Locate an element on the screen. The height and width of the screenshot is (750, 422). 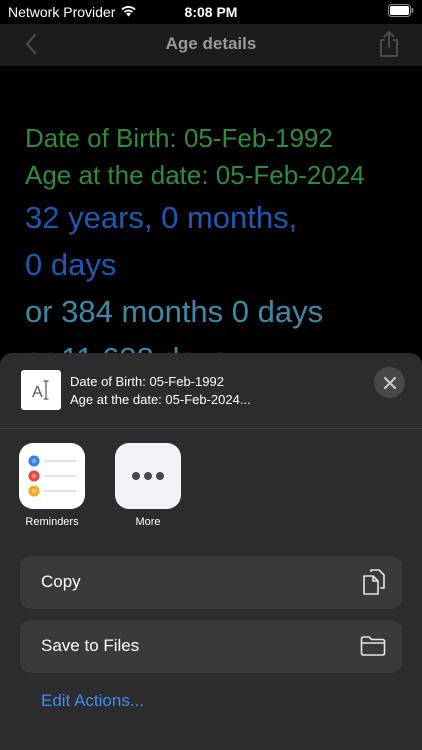
app-reminders: Reminders is located at coordinates (52, 485).